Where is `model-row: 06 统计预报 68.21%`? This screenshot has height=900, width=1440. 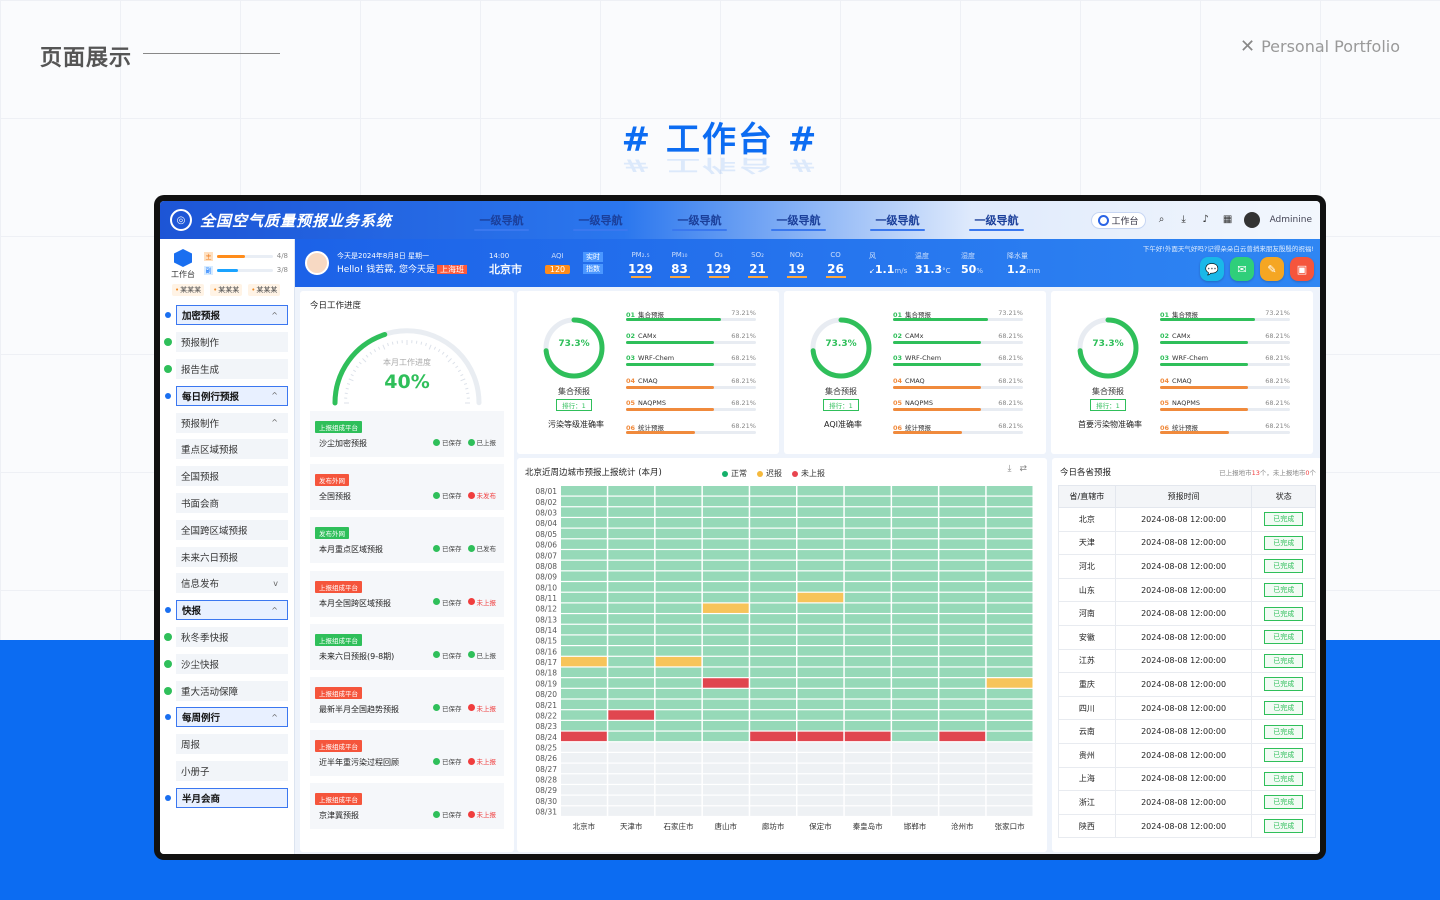
model-row: 06 统计预报 68.21% is located at coordinates (691, 433).